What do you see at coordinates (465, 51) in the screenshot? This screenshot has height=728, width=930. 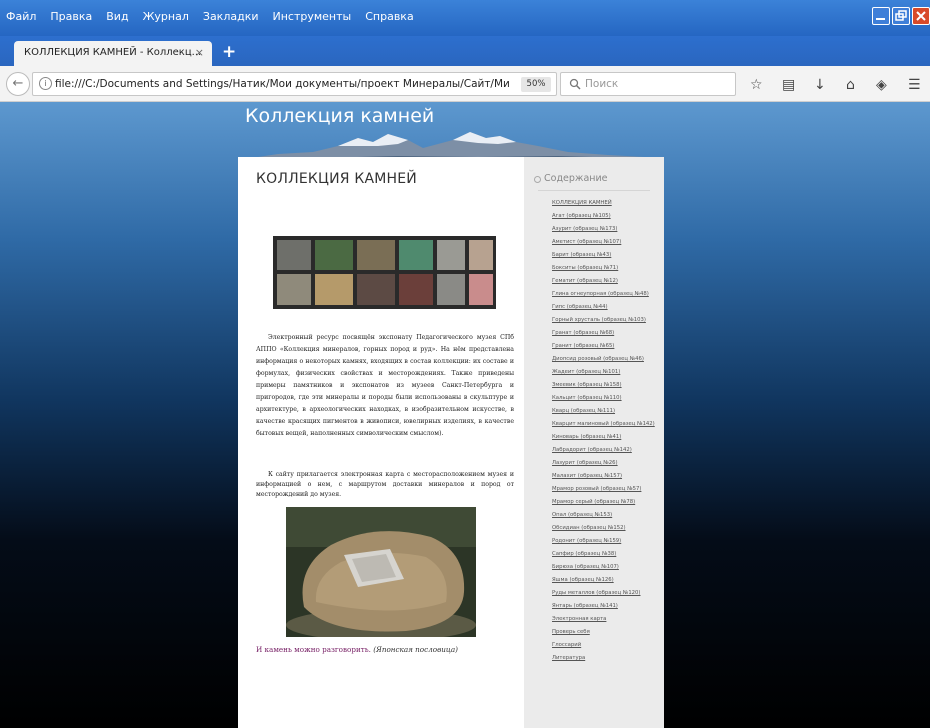 I see `tab-strip: КОЛЛЕКЦИЯ КАМНЕЙ - Коллекц... × +` at bounding box center [465, 51].